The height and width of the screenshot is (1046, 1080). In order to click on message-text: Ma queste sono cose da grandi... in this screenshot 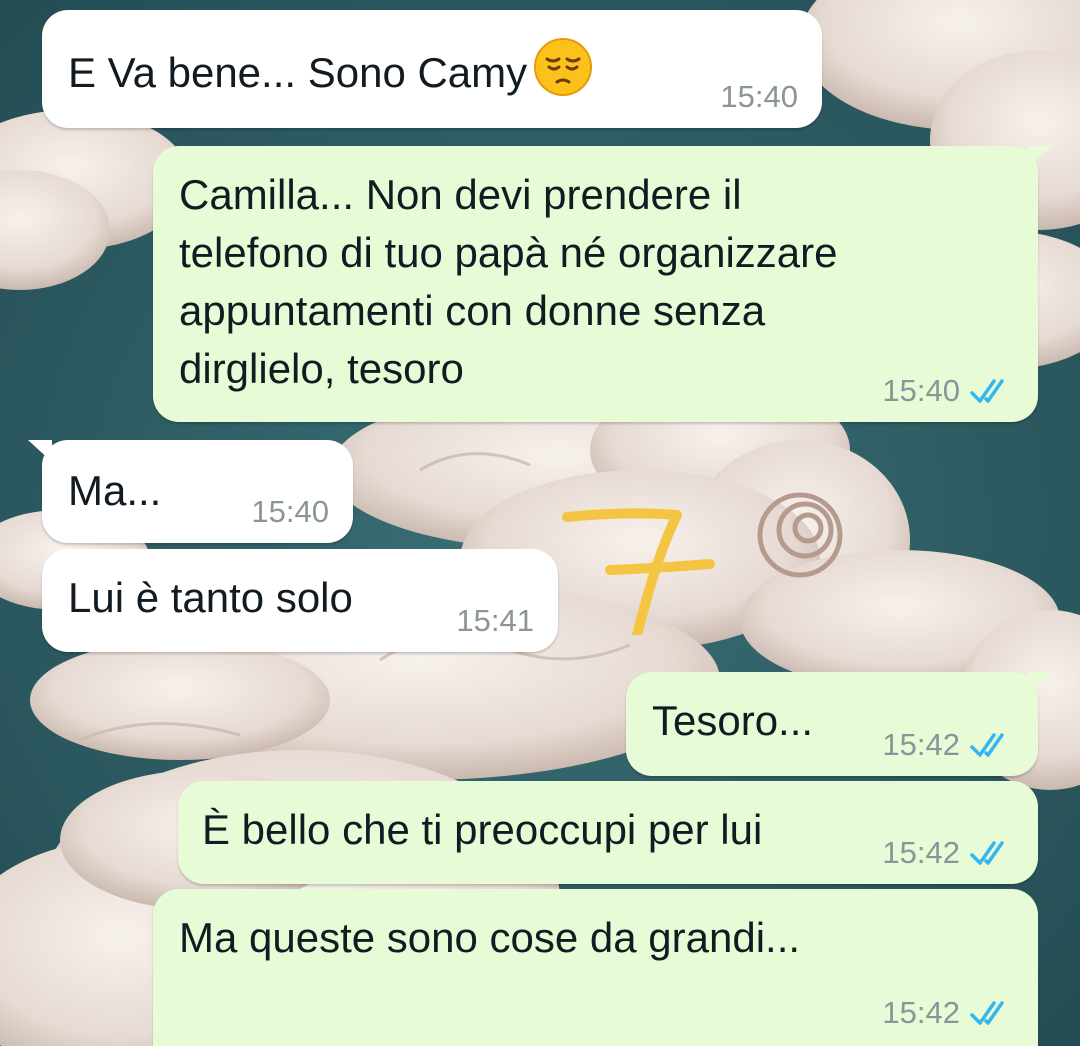, I will do `click(490, 937)`.